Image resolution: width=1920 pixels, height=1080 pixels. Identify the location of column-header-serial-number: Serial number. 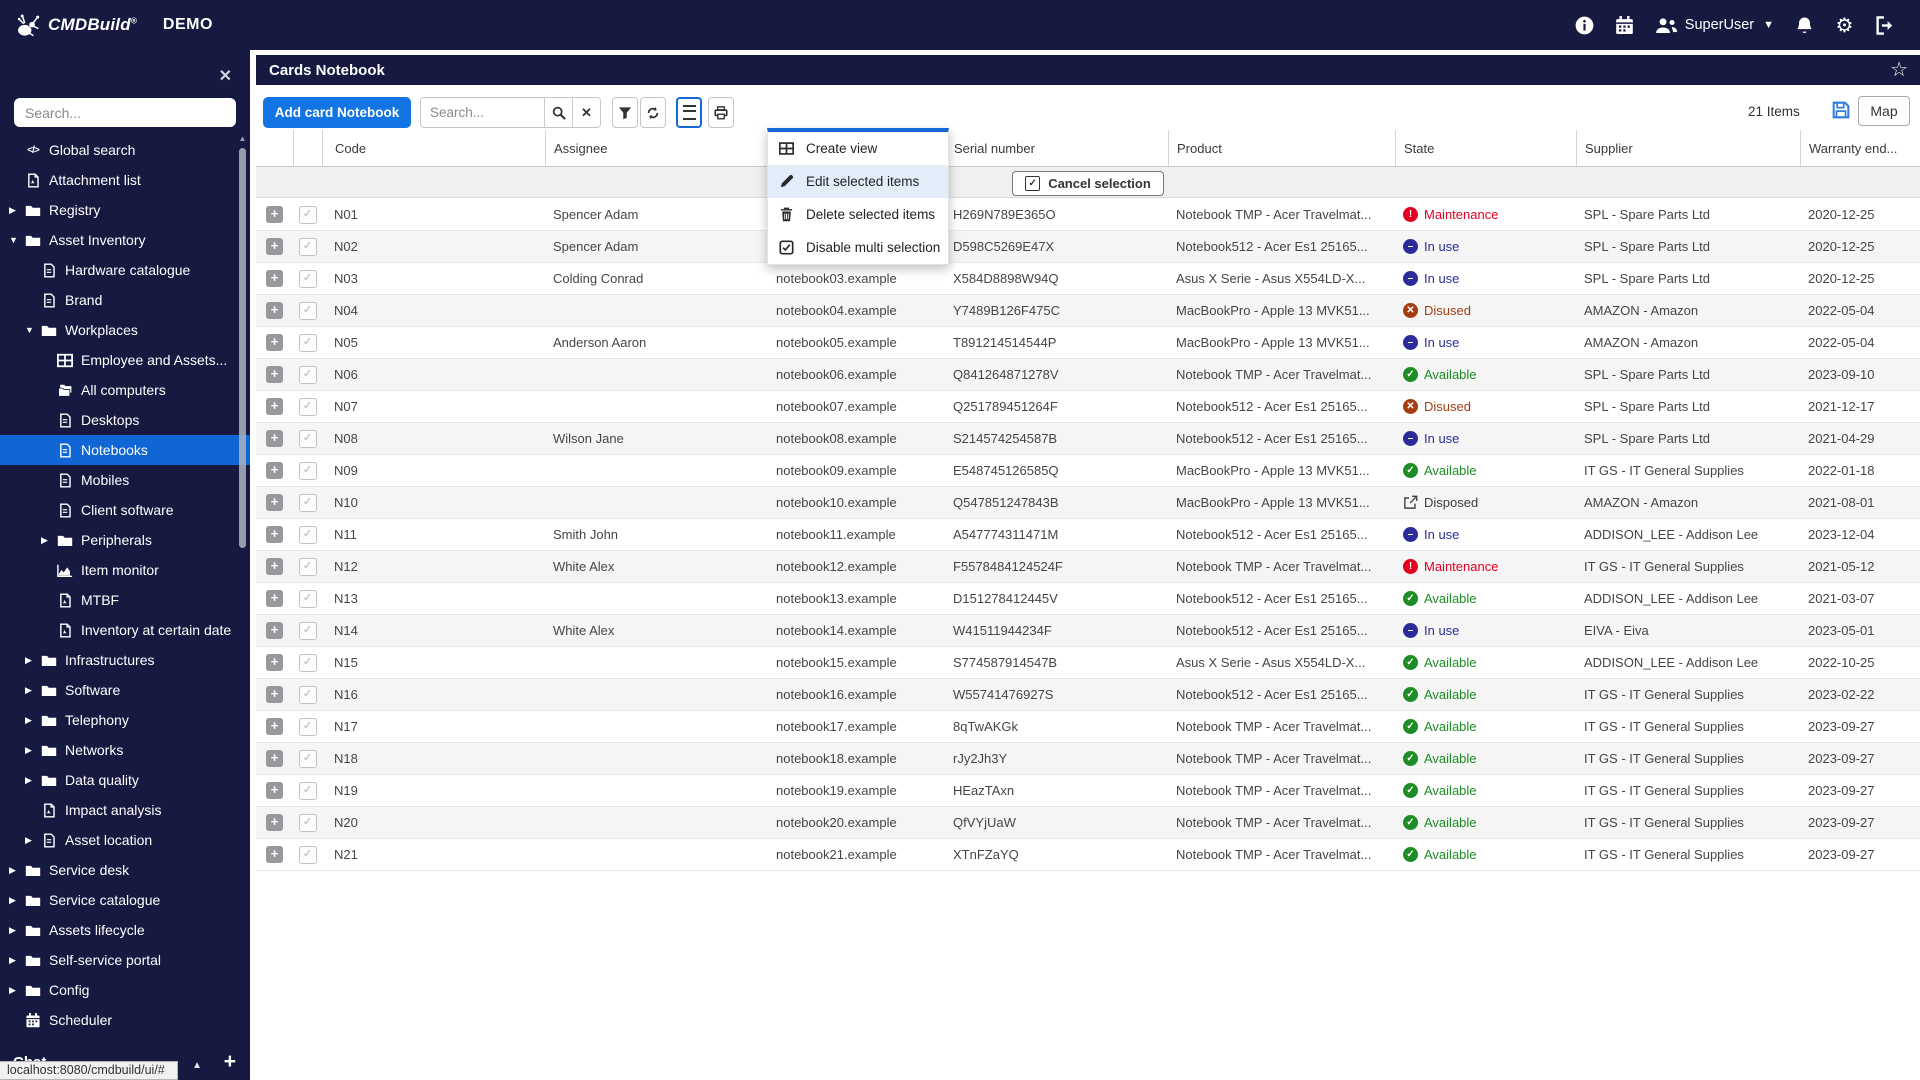
(1056, 148).